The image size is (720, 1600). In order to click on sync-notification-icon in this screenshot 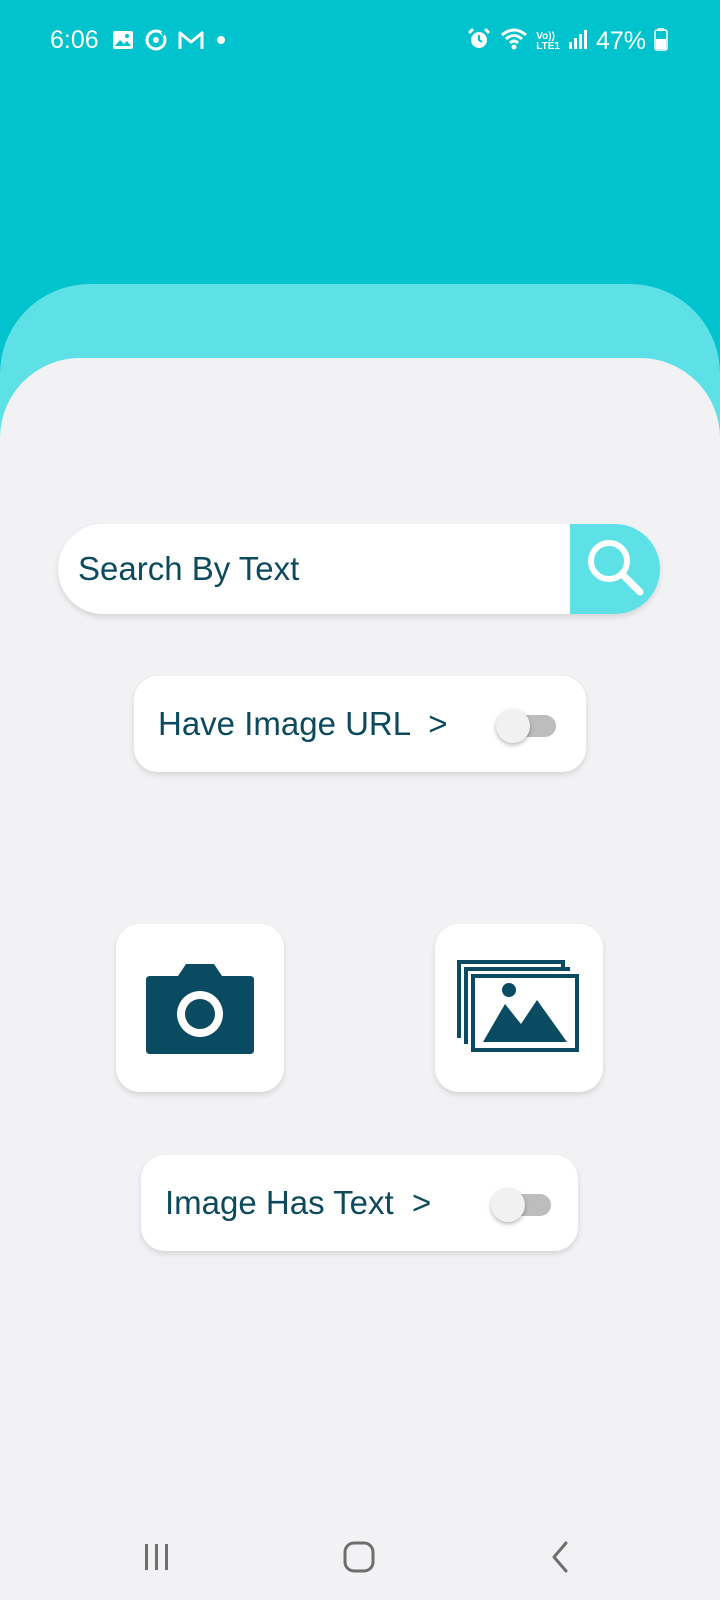, I will do `click(156, 42)`.